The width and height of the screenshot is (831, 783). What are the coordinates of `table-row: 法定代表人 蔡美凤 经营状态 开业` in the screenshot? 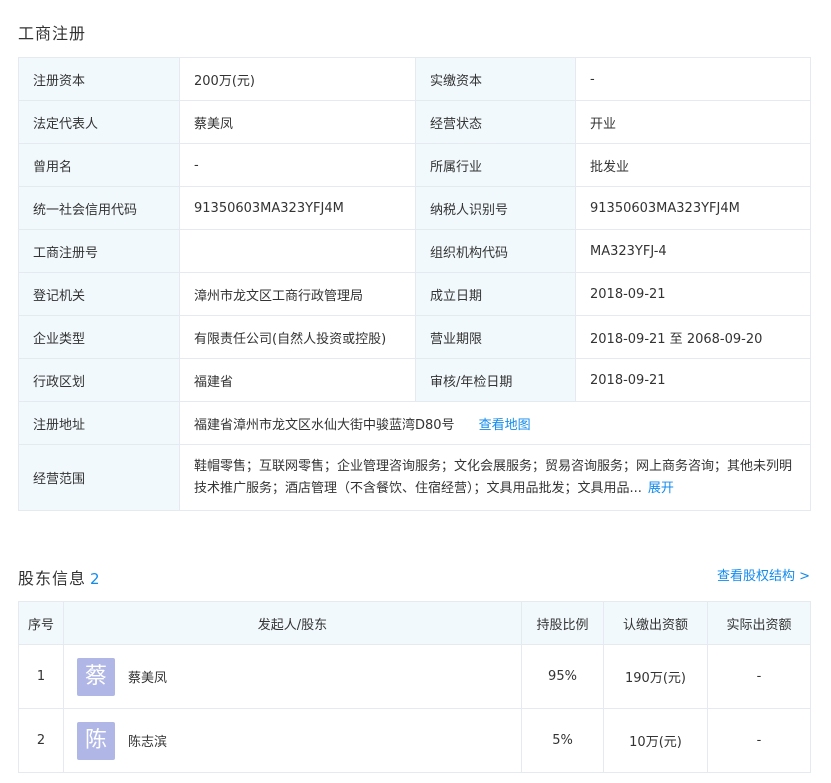 It's located at (414, 122).